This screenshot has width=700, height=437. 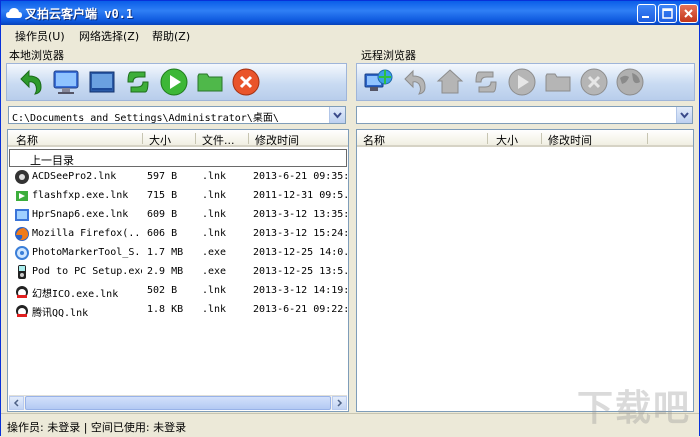 What do you see at coordinates (486, 82) in the screenshot?
I see `refresh-disabled-icon` at bounding box center [486, 82].